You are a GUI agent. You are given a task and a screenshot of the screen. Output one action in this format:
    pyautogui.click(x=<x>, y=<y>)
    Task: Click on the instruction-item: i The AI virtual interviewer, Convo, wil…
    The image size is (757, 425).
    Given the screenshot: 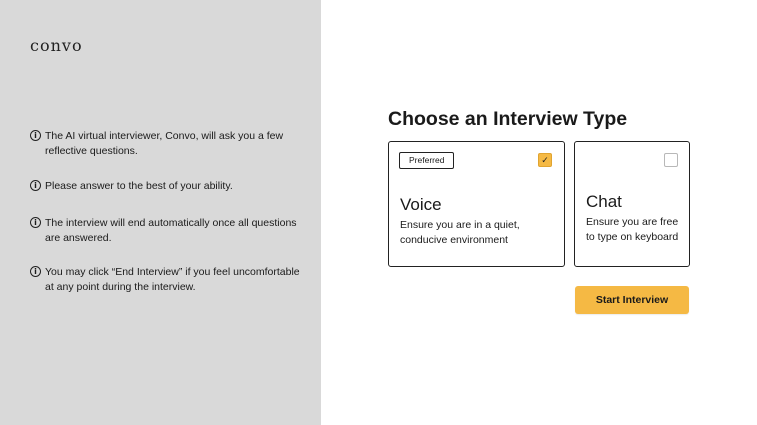 What is the action you would take?
    pyautogui.click(x=165, y=144)
    